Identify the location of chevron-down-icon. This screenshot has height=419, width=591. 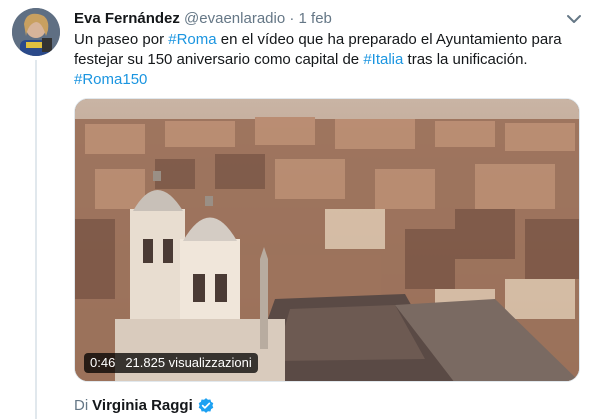
(574, 19).